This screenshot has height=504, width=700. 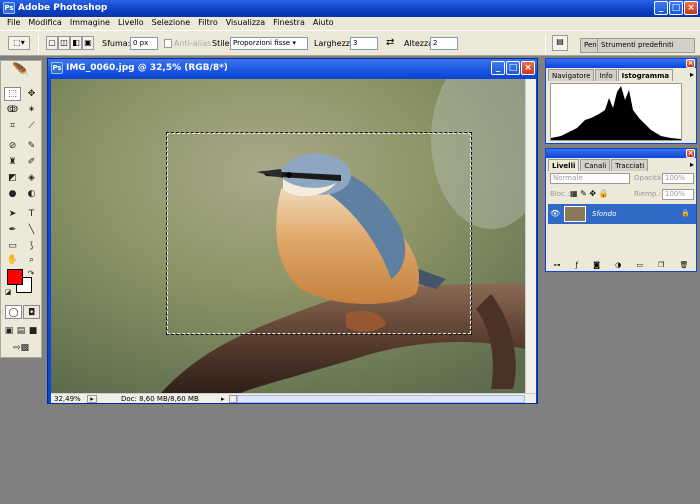 I want to click on menu-immagine: Immagine, so click(x=90, y=23).